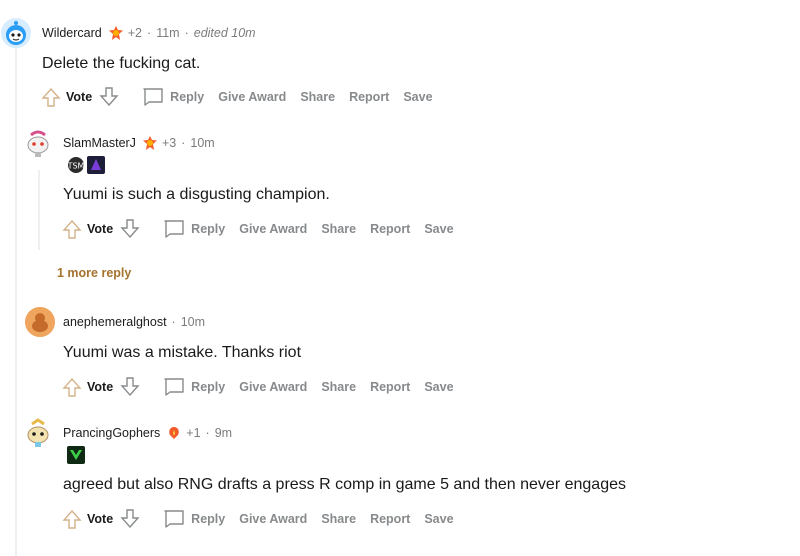  I want to click on team-logo-icon: TSM, so click(76, 165).